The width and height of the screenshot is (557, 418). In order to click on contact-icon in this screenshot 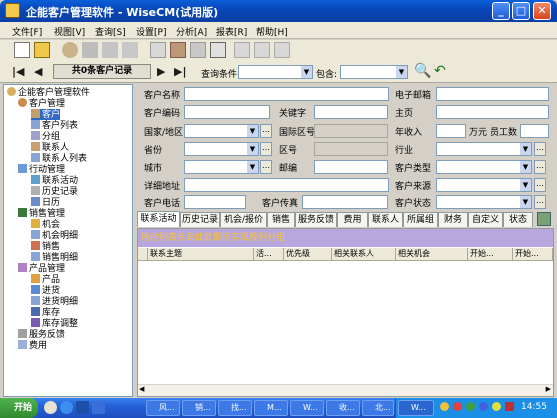, I will do `click(90, 50)`.